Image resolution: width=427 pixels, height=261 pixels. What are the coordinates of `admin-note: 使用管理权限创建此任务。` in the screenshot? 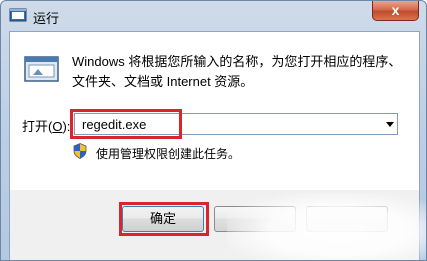 It's located at (168, 154).